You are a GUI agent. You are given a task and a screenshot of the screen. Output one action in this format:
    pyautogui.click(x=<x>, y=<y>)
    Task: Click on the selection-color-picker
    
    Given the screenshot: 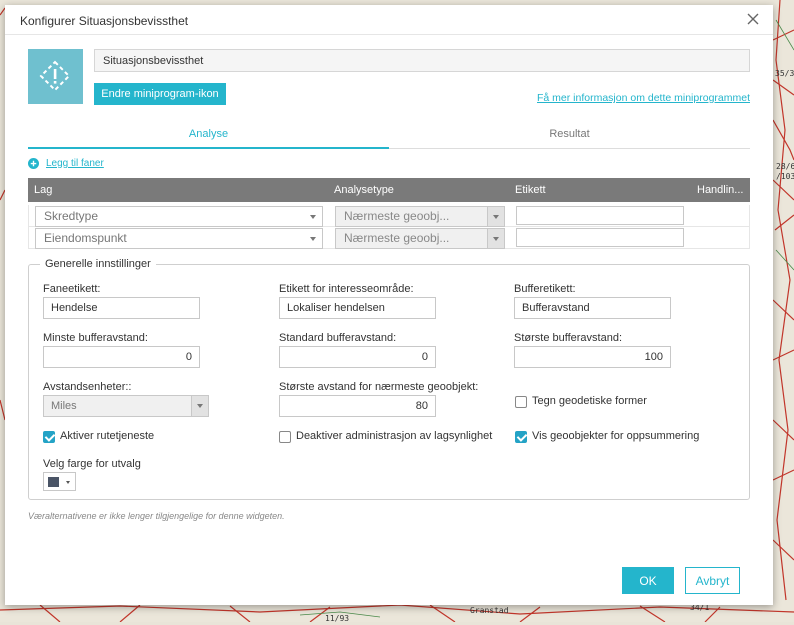 What is the action you would take?
    pyautogui.click(x=59, y=481)
    